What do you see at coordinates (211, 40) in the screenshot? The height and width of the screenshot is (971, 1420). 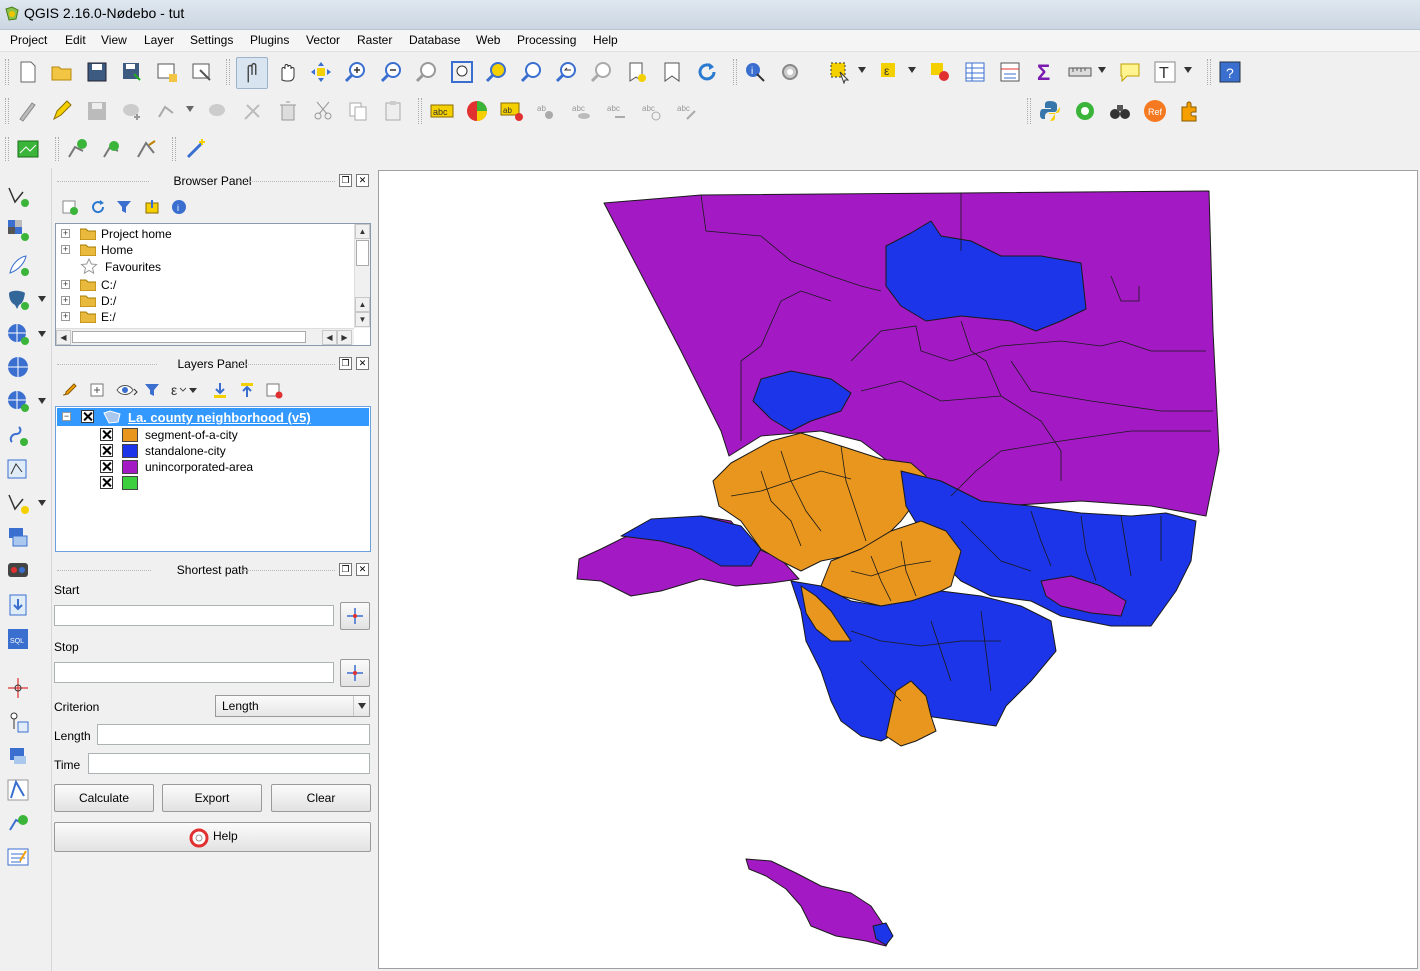 I see `menu-settings: Settings` at bounding box center [211, 40].